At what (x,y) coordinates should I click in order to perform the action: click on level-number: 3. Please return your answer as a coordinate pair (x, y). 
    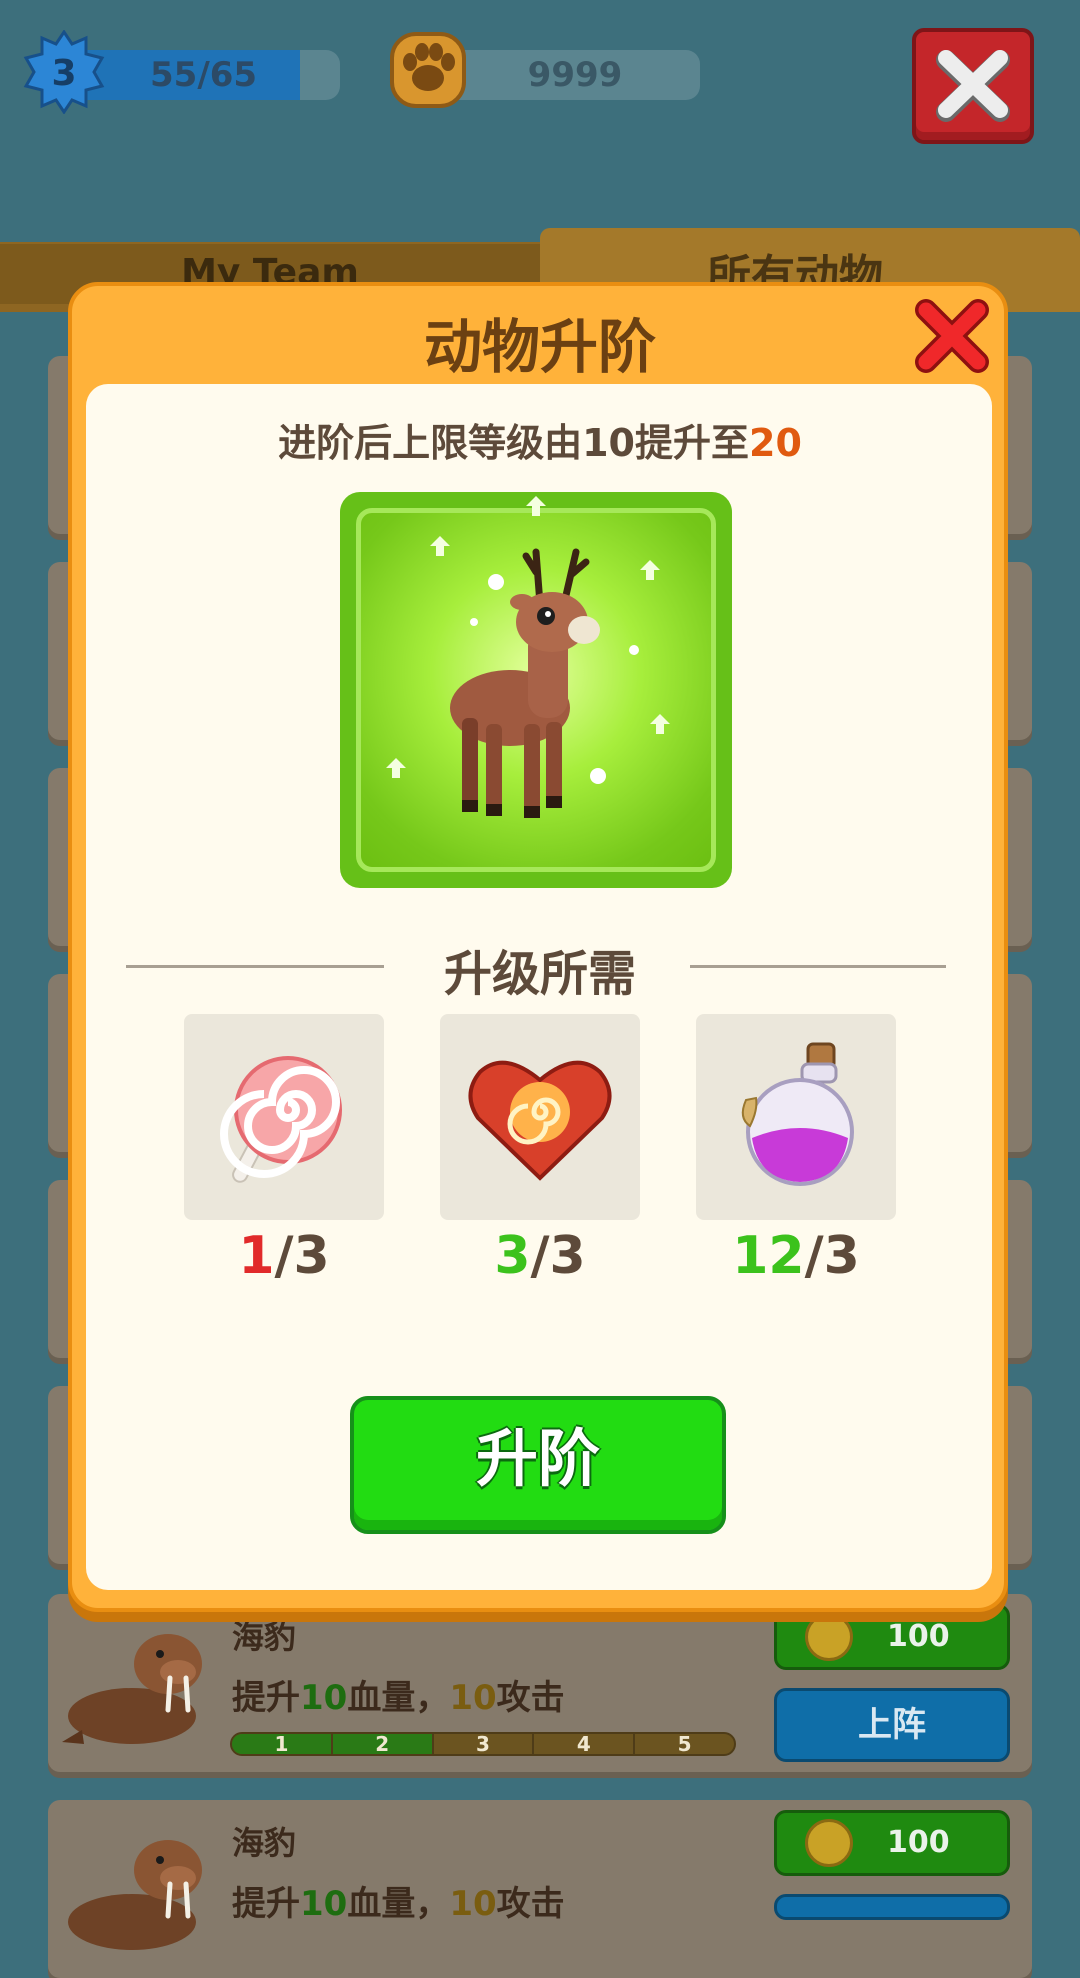
    Looking at the image, I should click on (63, 73).